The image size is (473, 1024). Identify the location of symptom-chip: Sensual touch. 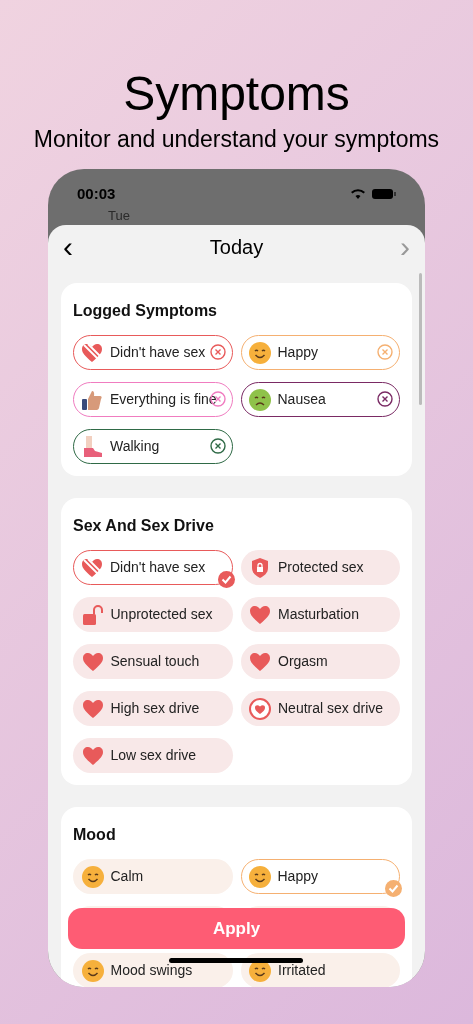
(153, 661).